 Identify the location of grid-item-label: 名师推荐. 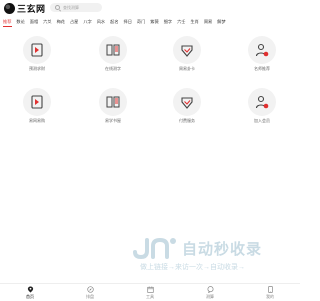
(262, 68).